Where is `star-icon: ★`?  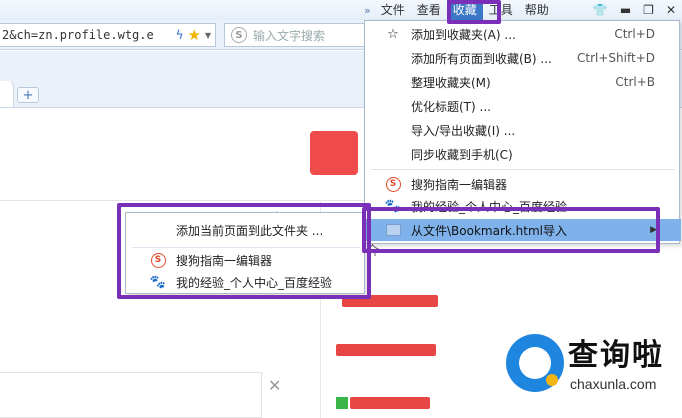 star-icon: ★ is located at coordinates (194, 35).